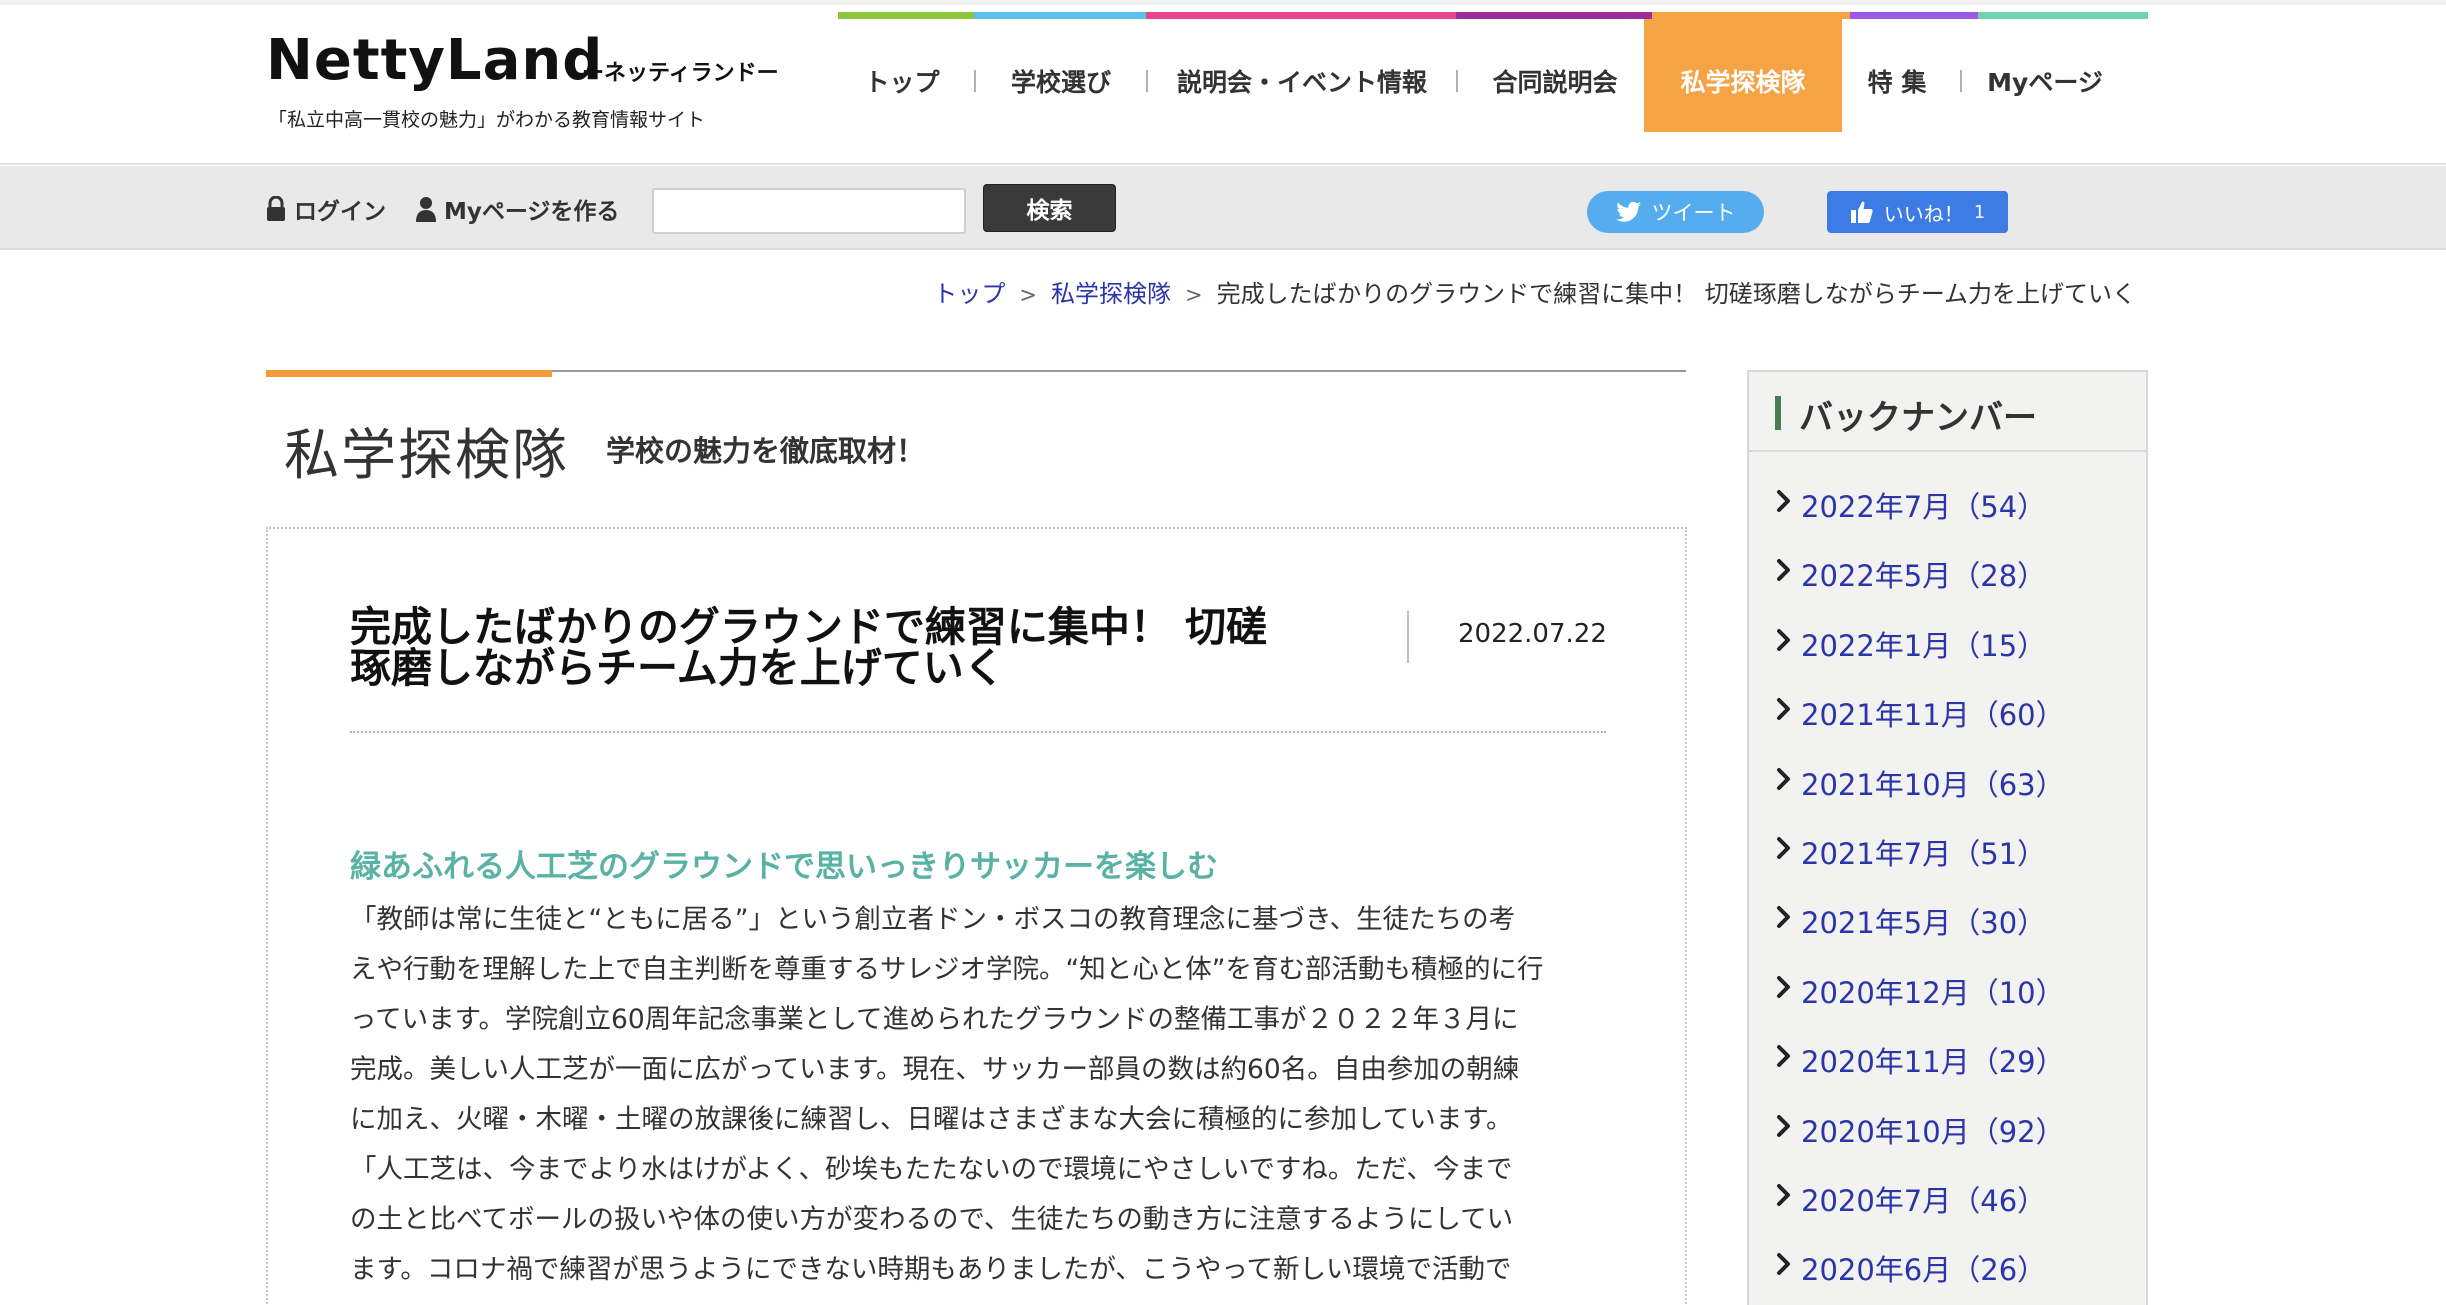 This screenshot has width=2446, height=1305. I want to click on back-number-link: 2022年1月（15）, so click(1923, 644).